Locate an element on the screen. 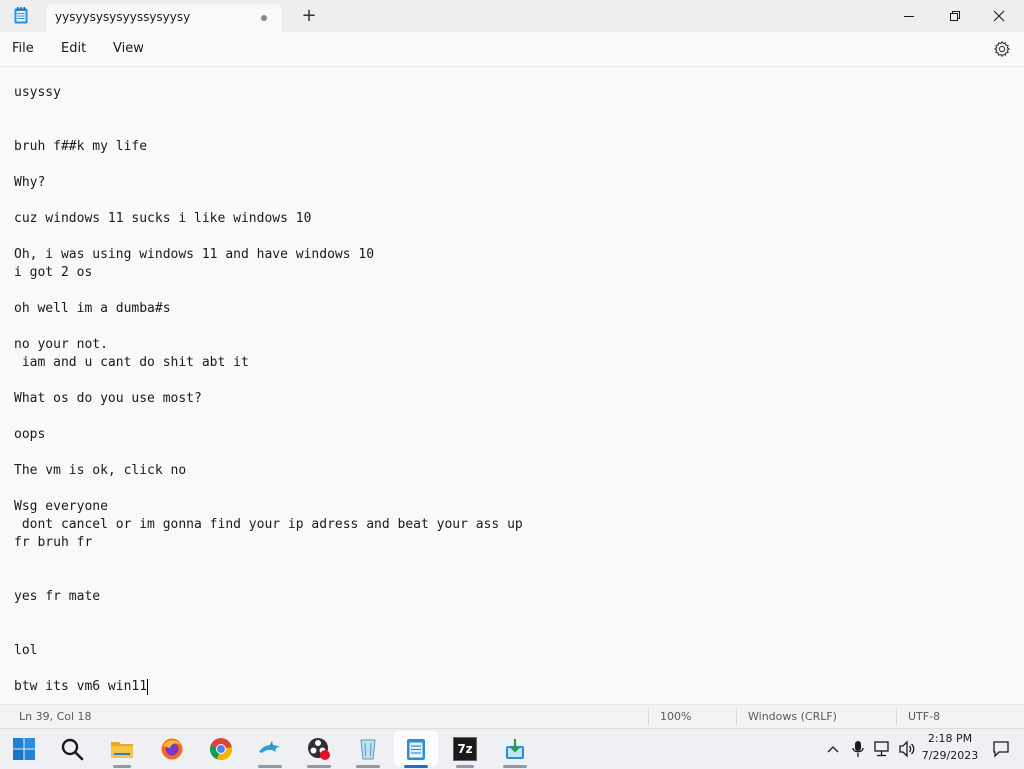 Image resolution: width=1024 pixels, height=769 pixels. document-line: cuz windows 11 sucks i like windows 10 is located at coordinates (163, 218).